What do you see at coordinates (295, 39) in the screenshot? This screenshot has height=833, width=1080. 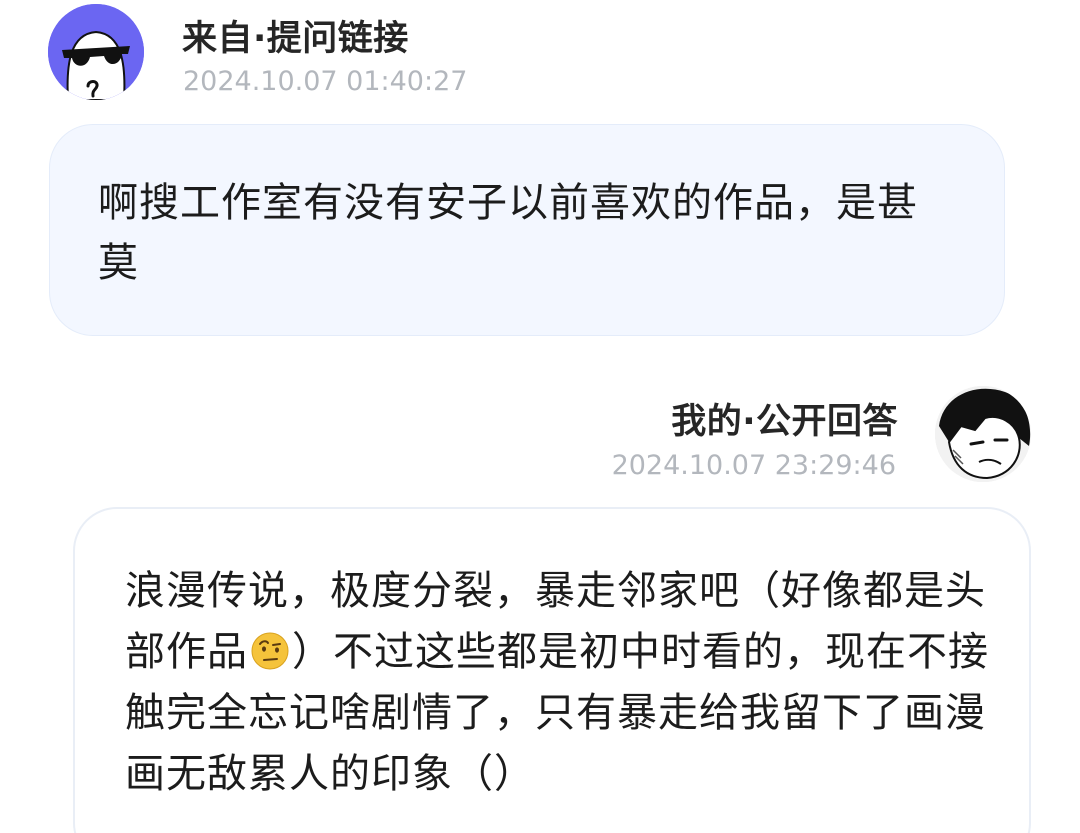 I see `asker-name: 来自·提问链接` at bounding box center [295, 39].